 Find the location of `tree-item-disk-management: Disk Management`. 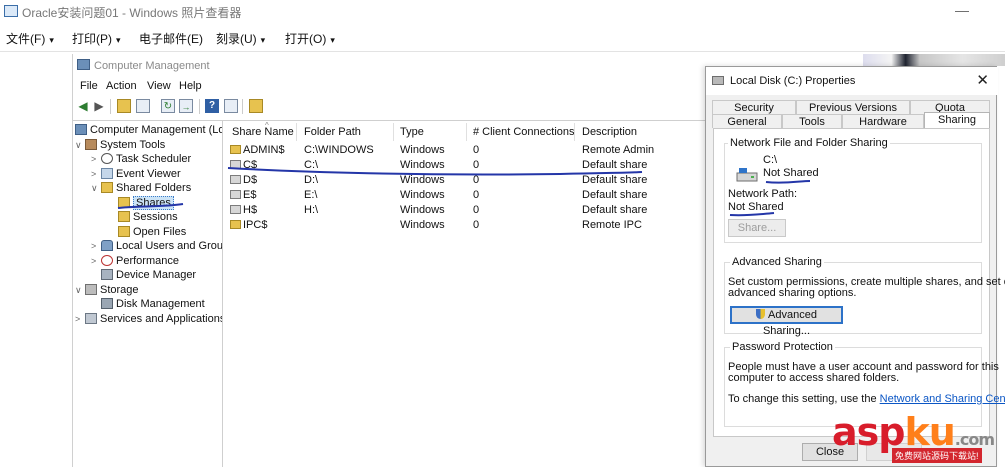

tree-item-disk-management: Disk Management is located at coordinates (153, 304).